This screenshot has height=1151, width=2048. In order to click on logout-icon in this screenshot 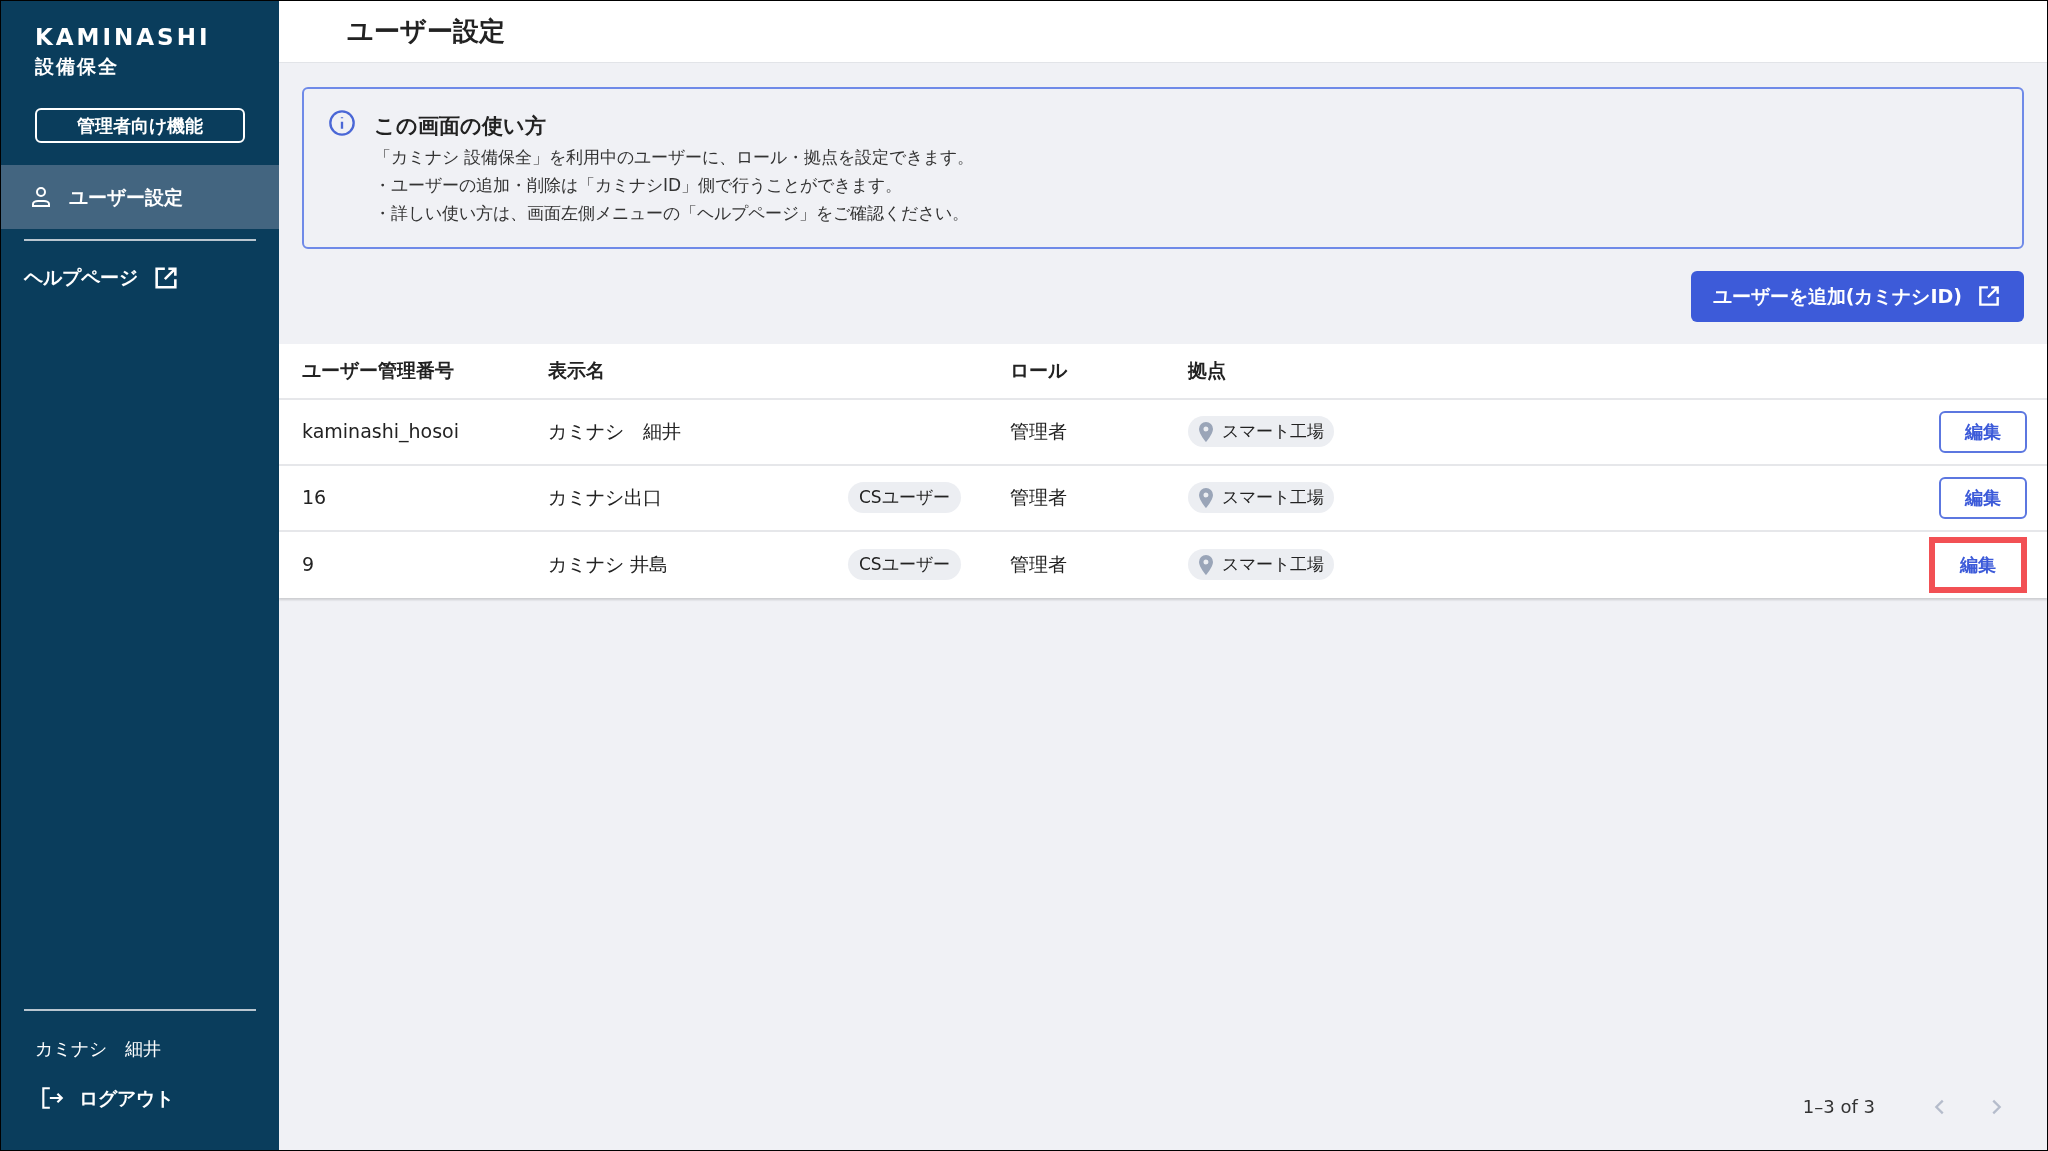, I will do `click(52, 1097)`.